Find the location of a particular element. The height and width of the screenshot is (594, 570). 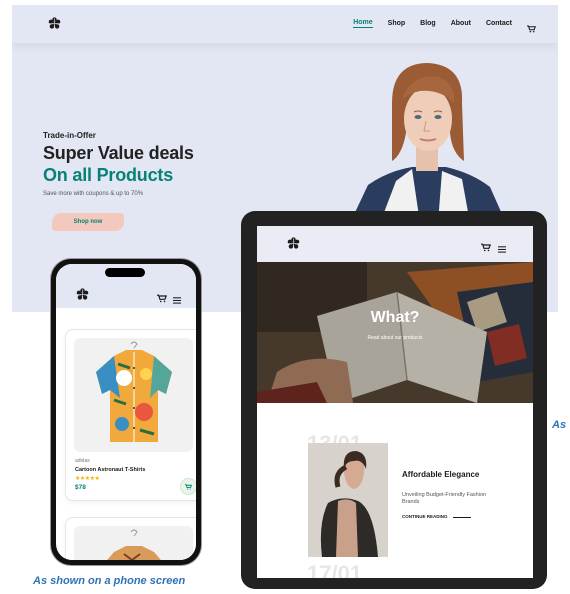

hero-kicker: Trade-in-Offer is located at coordinates (69, 135).